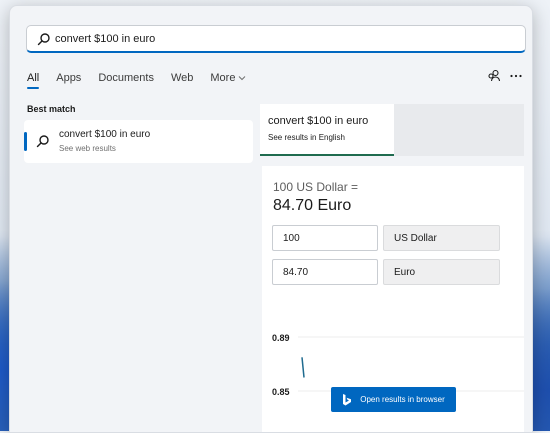 The image size is (550, 433). I want to click on tab-web: Web, so click(182, 78).